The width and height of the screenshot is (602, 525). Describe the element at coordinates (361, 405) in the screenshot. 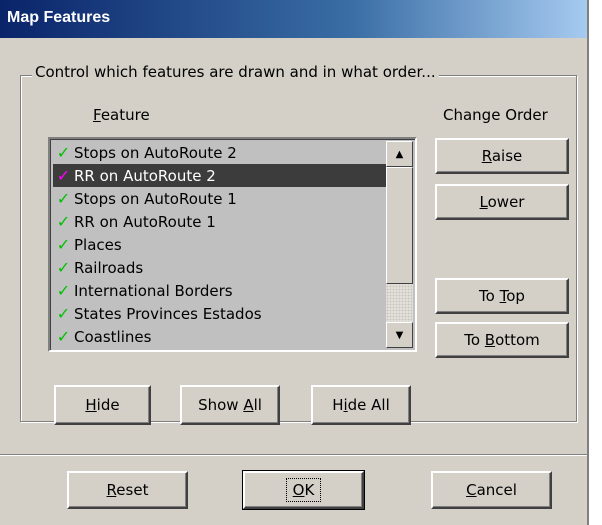

I see `hide-all-button: Hide All` at that location.